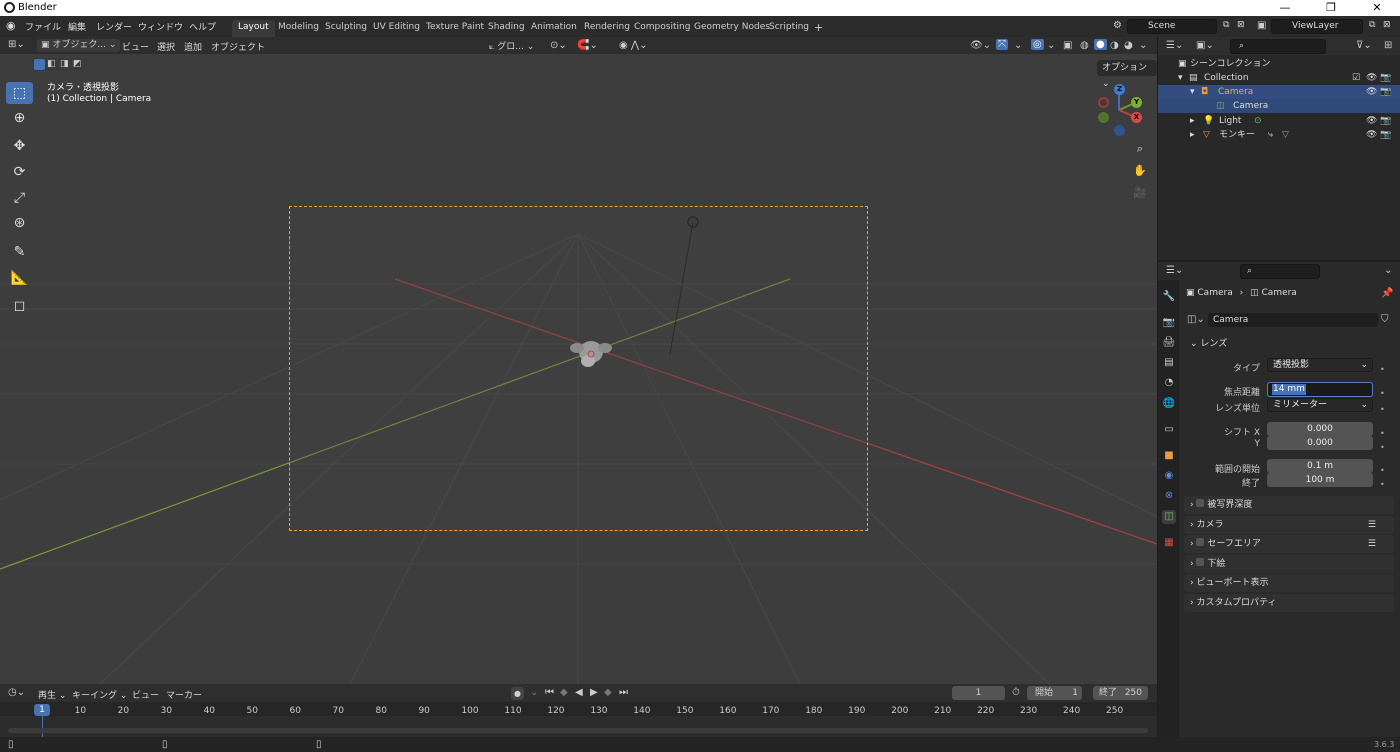 The image size is (1400, 752). Describe the element at coordinates (558, 45) in the screenshot. I see `pivot-icon: ⊙⌄` at that location.